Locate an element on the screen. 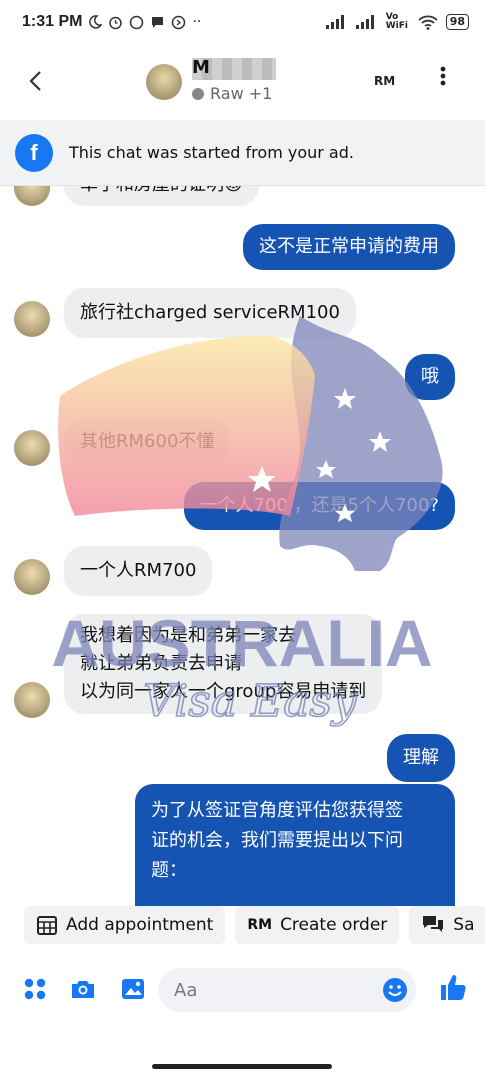  contact-name: M is located at coordinates (201, 67).